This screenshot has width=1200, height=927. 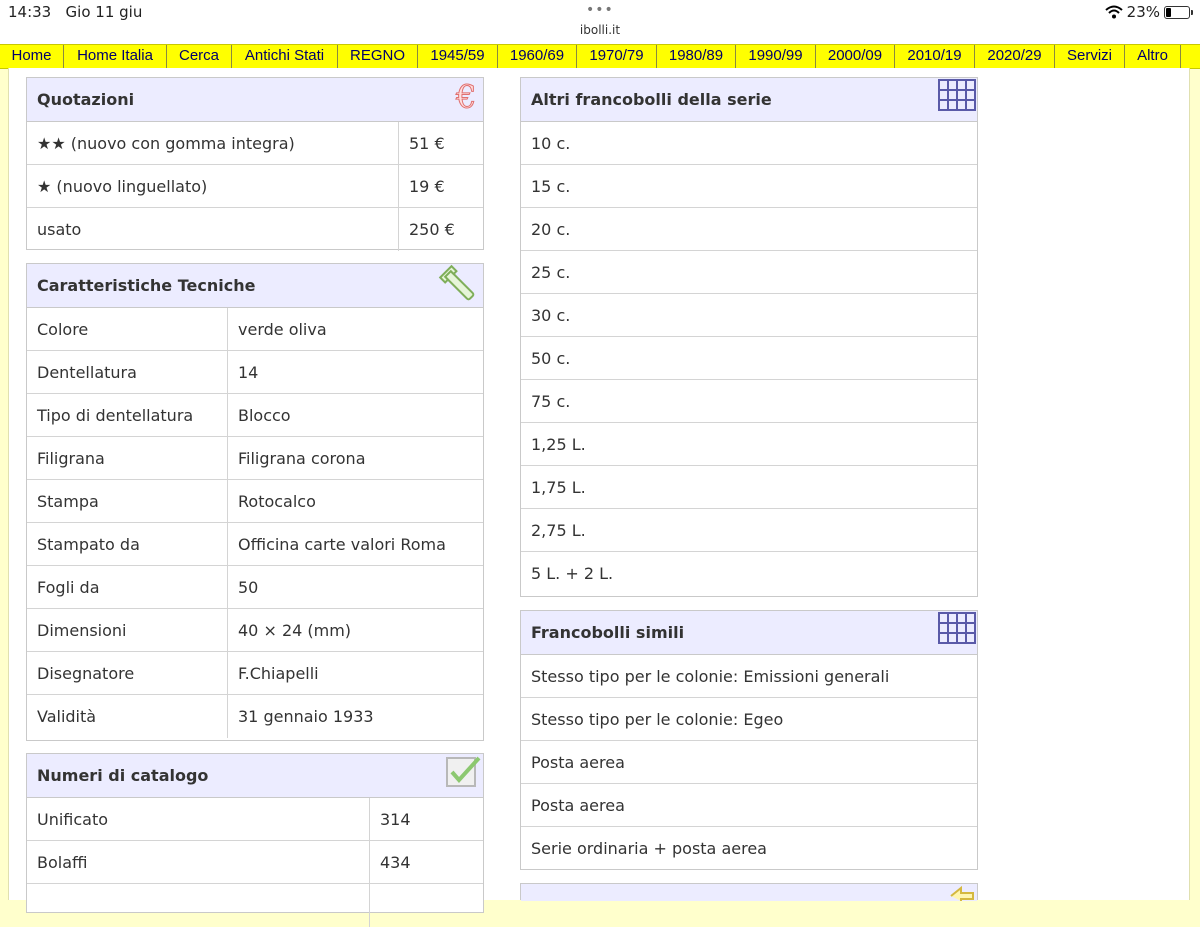 I want to click on nav-2010-19: 2010/19, so click(x=935, y=56).